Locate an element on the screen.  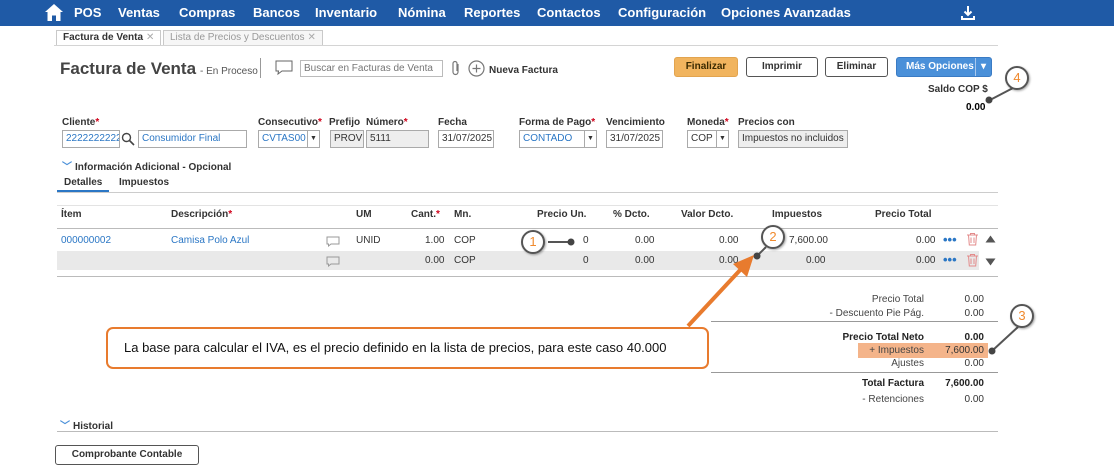
chevron-down-icon: ﹀ is located at coordinates (67, 167).